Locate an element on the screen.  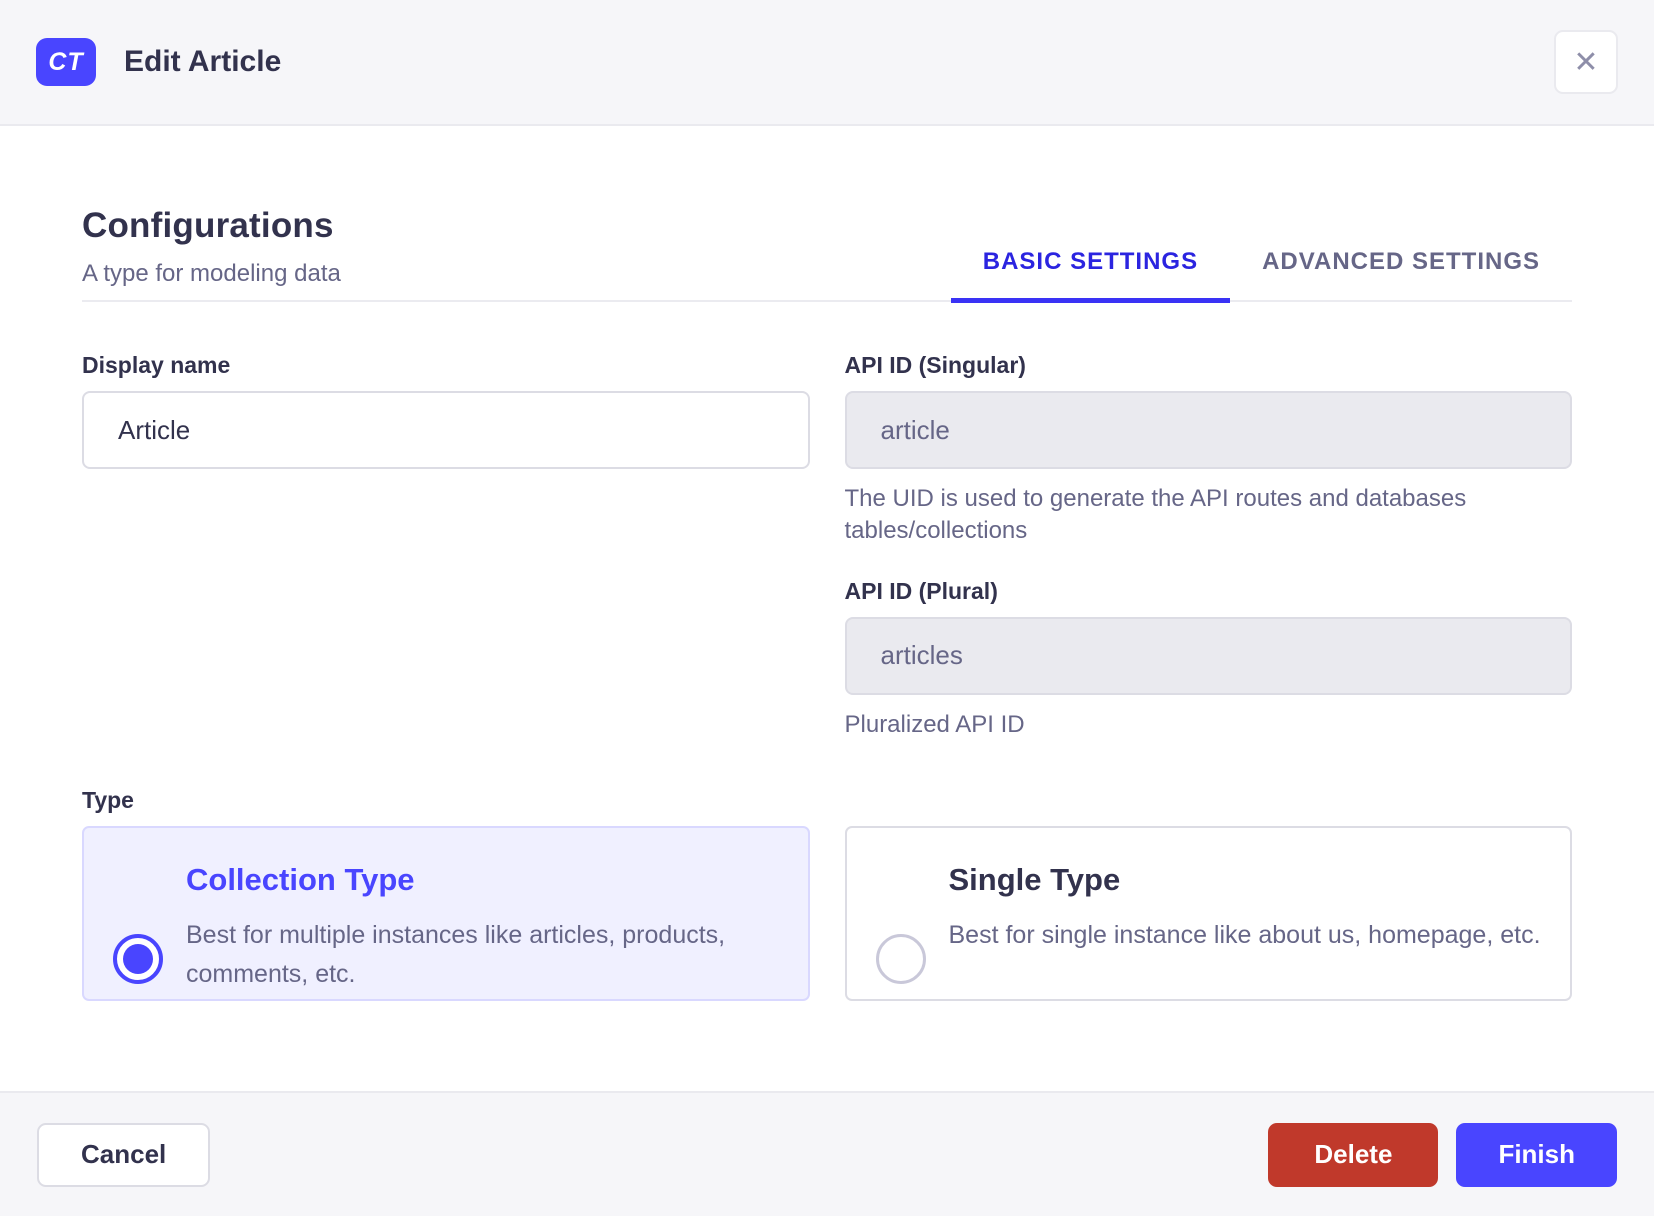
single-type-title: Single Type is located at coordinates (1034, 880).